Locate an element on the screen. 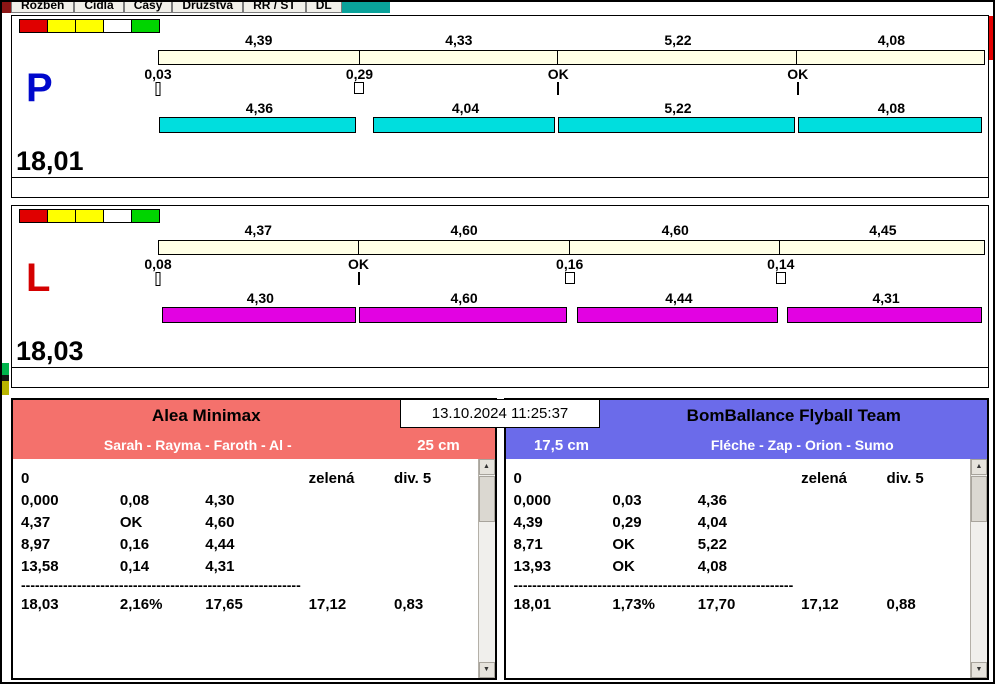  run-time: 5,22 is located at coordinates (678, 108).